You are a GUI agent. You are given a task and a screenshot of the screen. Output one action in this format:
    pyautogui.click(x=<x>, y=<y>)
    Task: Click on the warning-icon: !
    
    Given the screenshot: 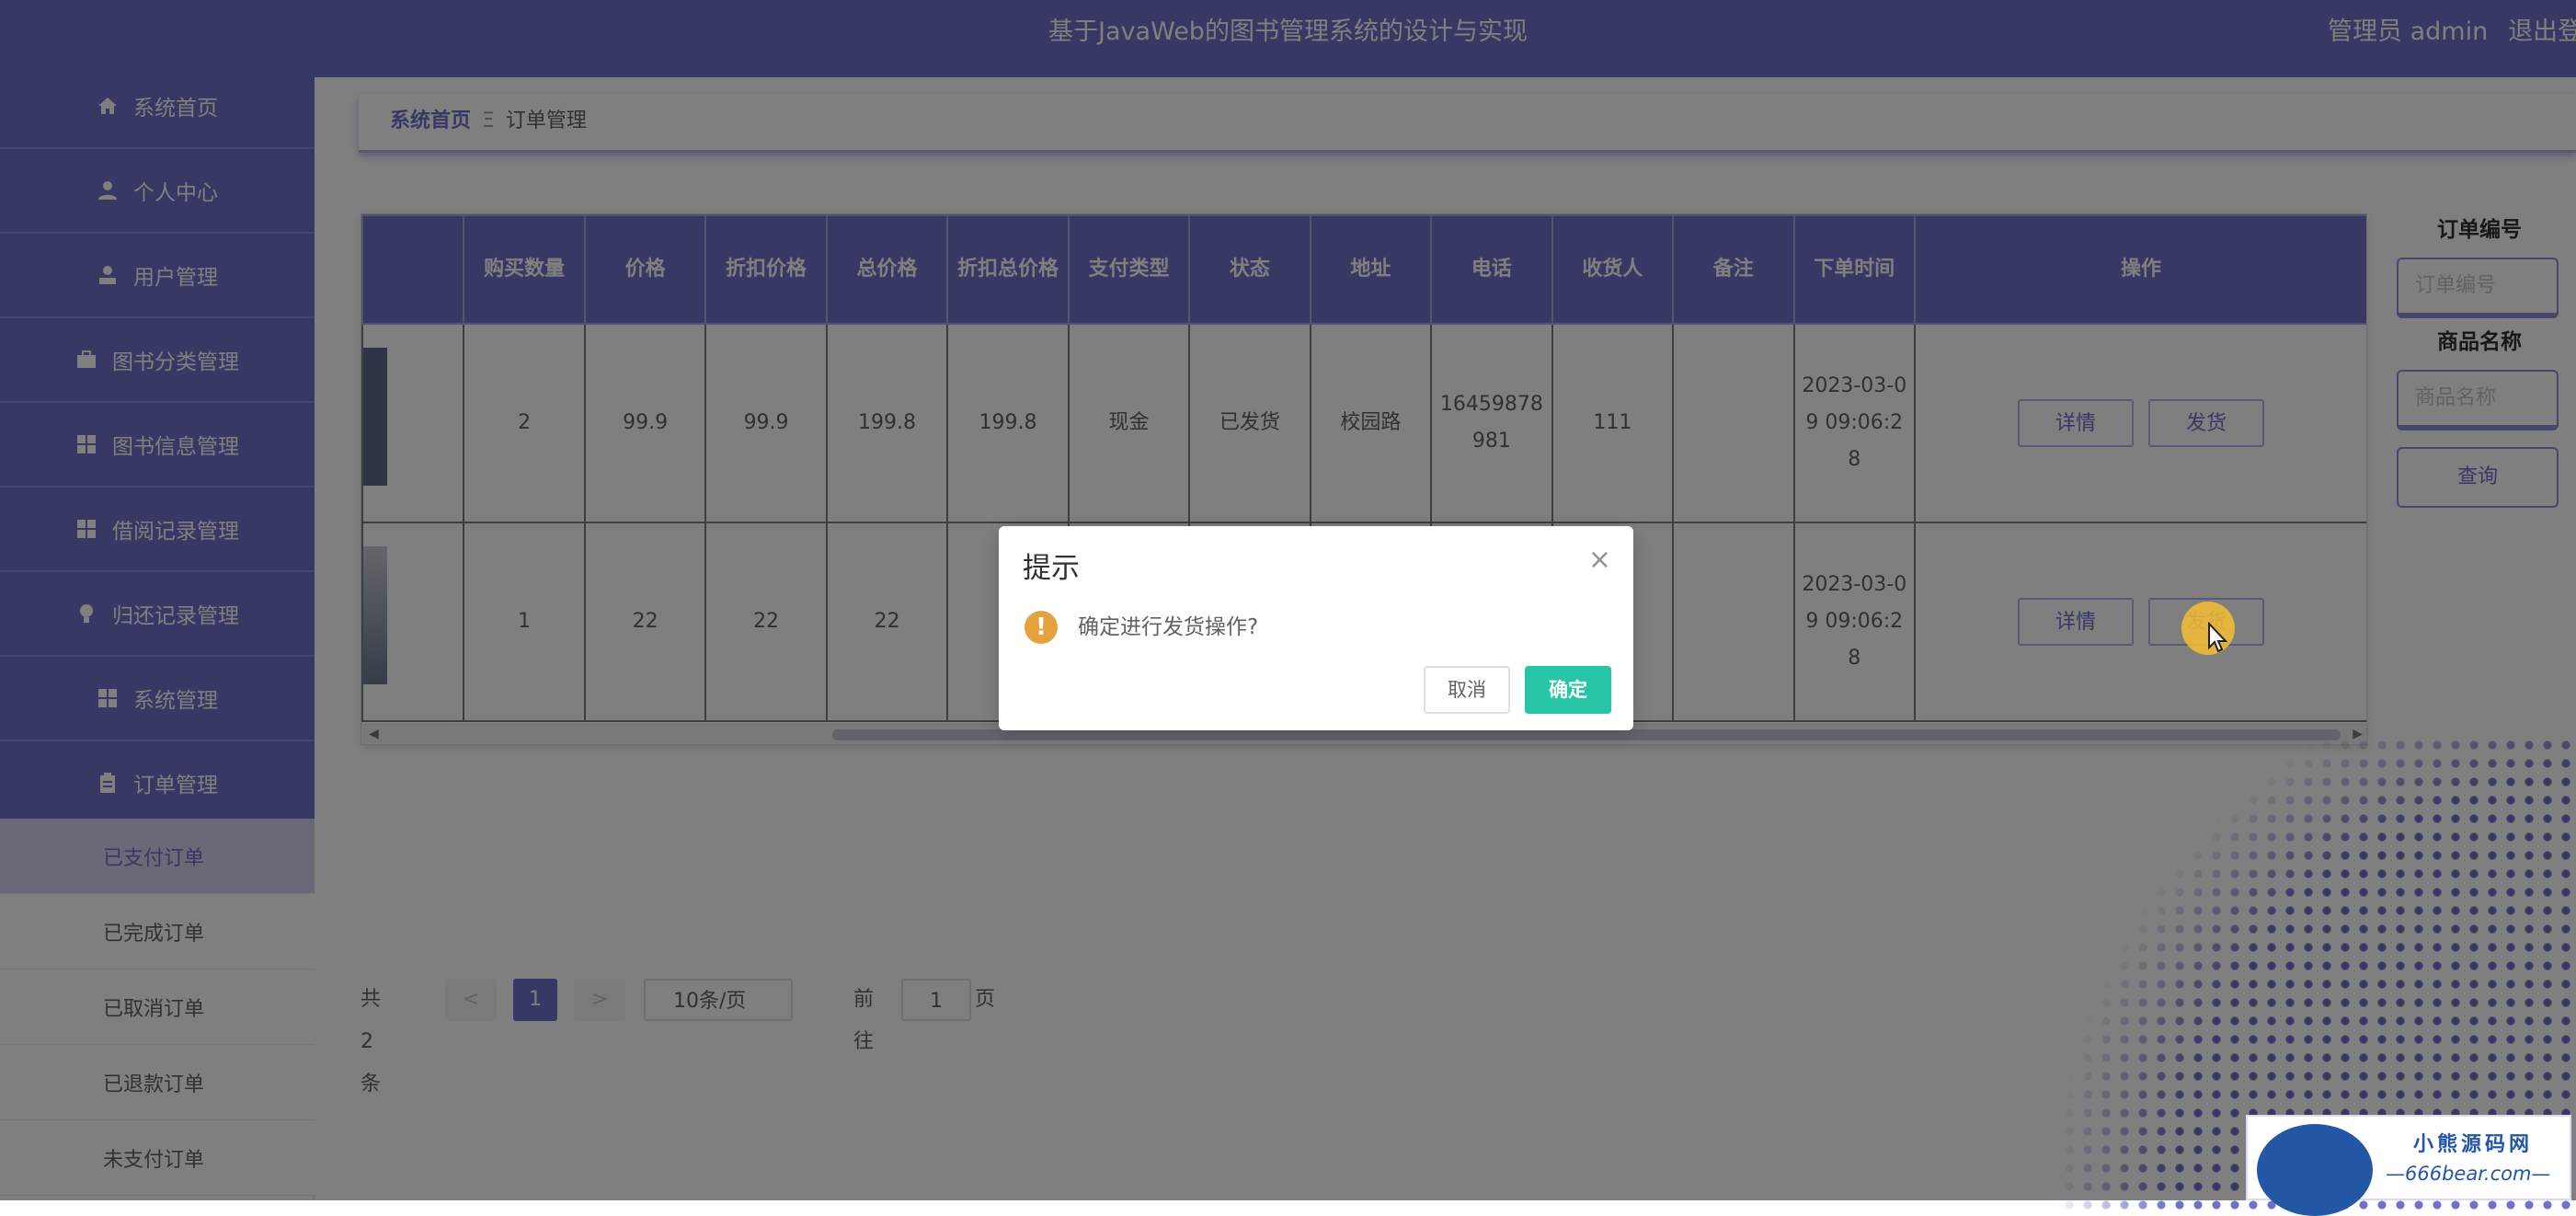 What is the action you would take?
    pyautogui.click(x=1042, y=627)
    